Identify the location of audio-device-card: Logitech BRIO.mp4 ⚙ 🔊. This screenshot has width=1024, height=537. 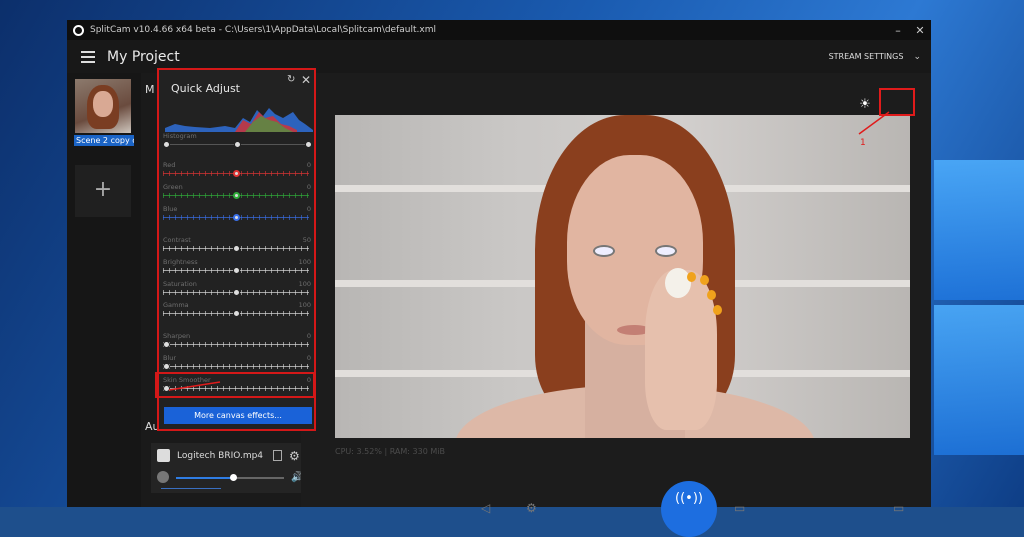
(227, 468).